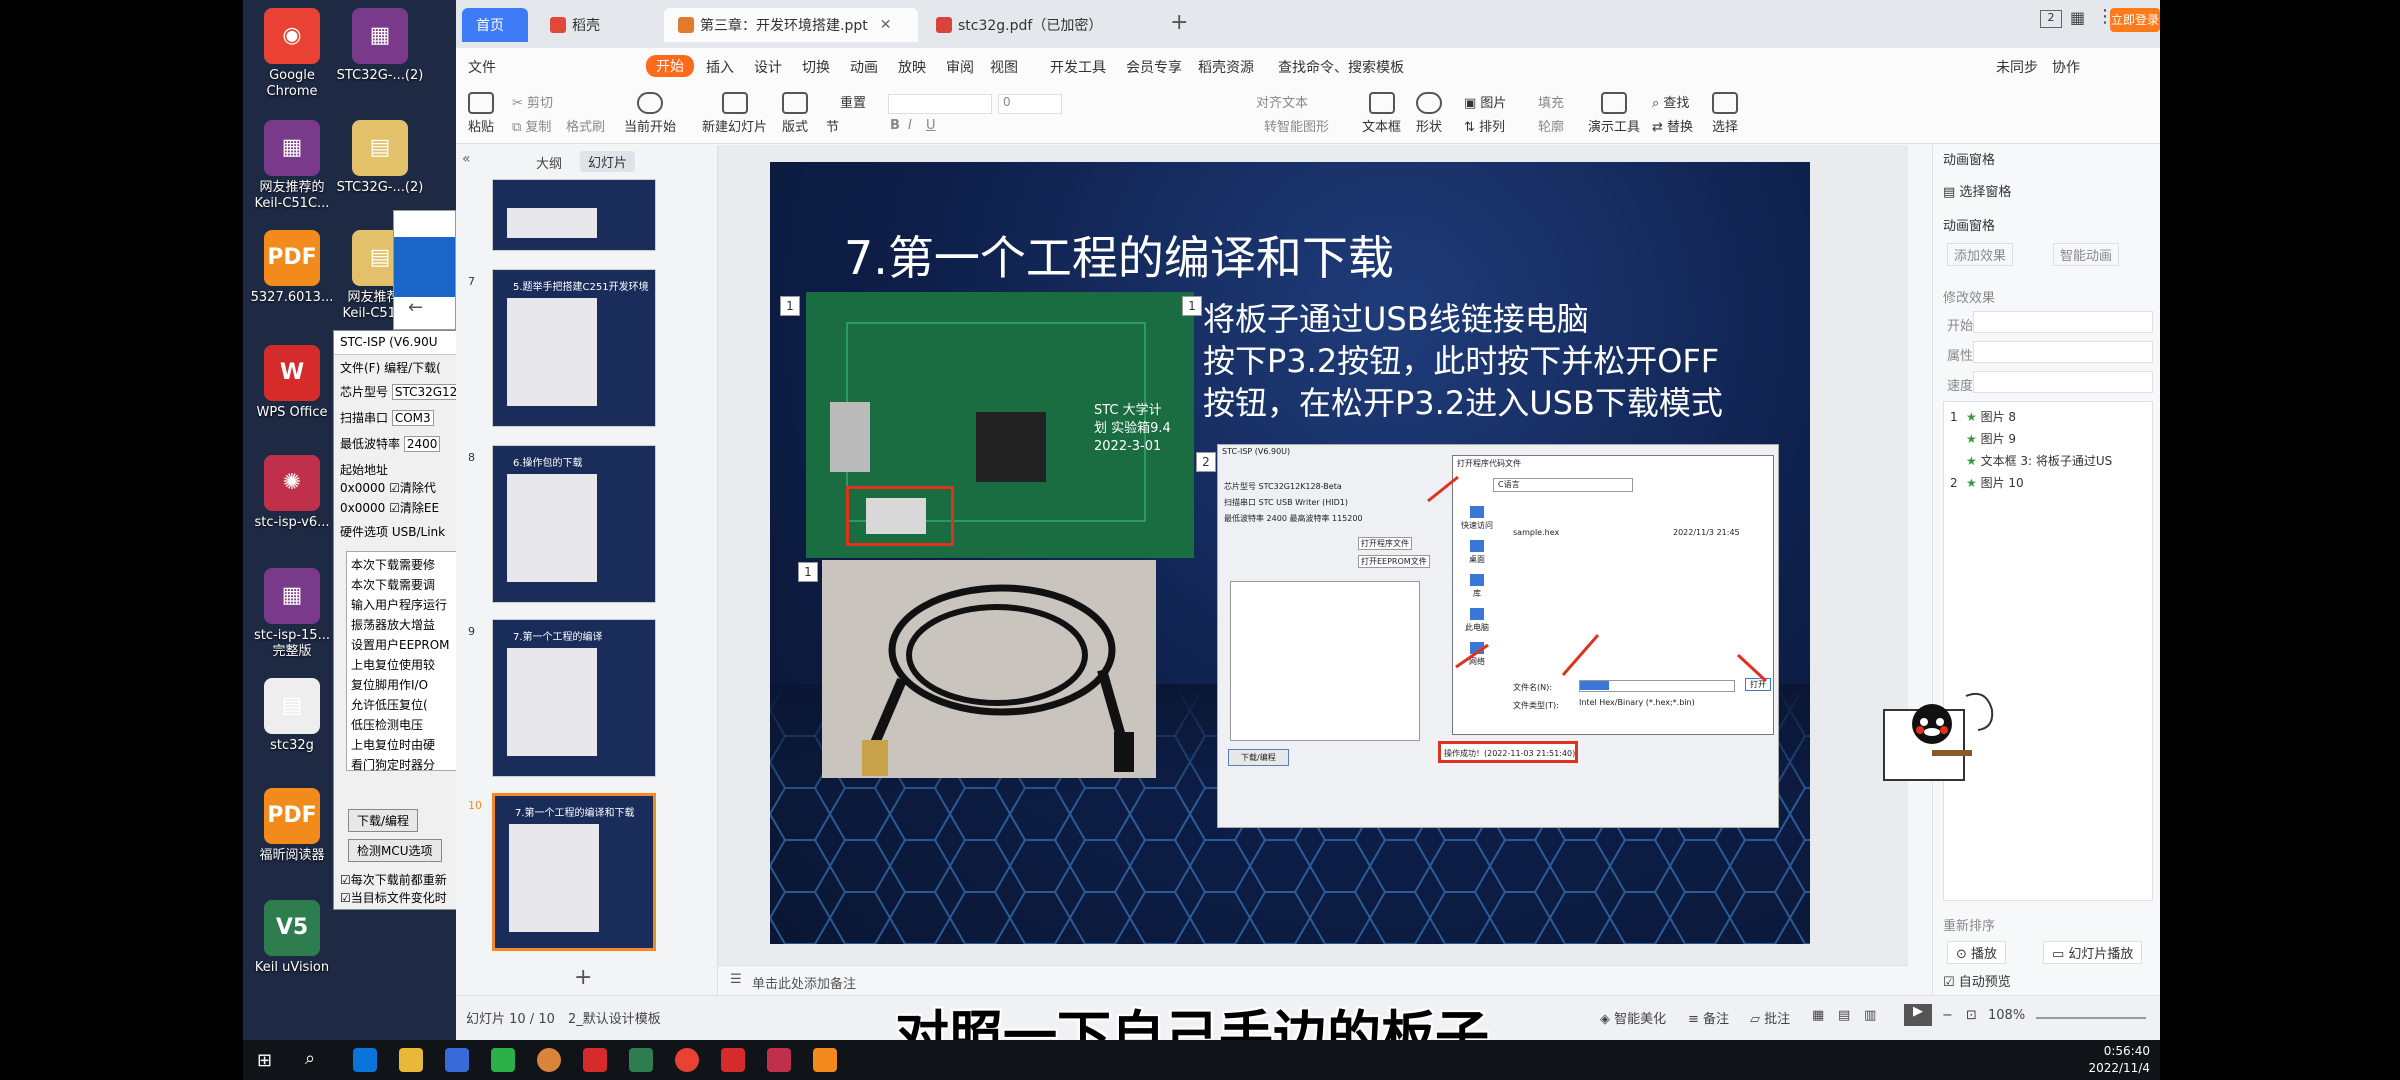 This screenshot has width=2400, height=1080. I want to click on arrange-button: ⇅ 排列, so click(1484, 125).